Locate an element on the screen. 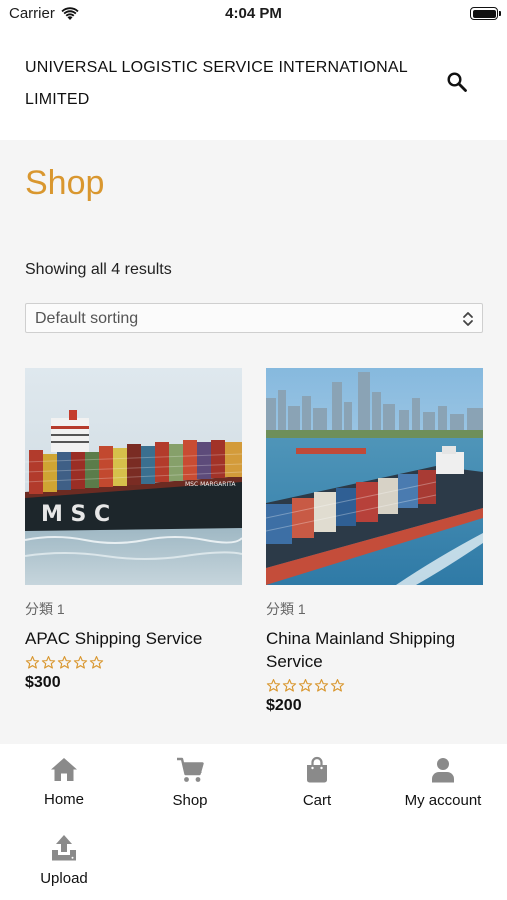  sort-selected-value: Default sorting is located at coordinates (87, 318).